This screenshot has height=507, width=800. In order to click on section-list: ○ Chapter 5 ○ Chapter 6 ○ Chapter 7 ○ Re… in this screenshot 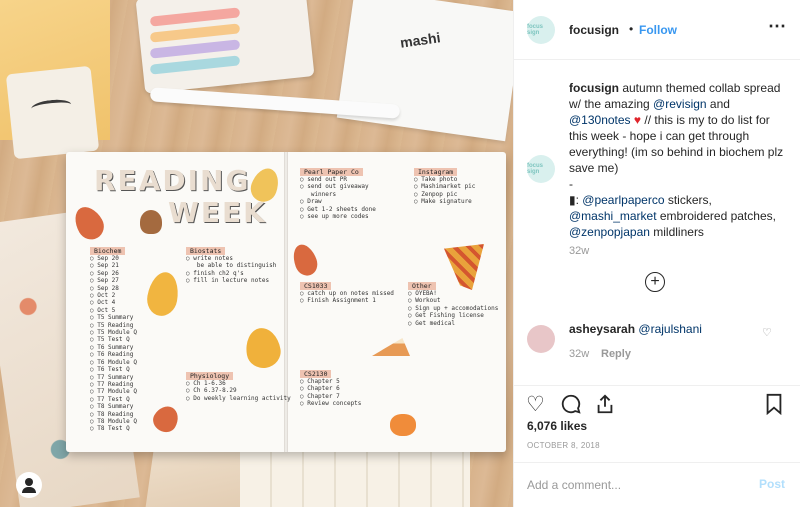, I will do `click(331, 393)`.